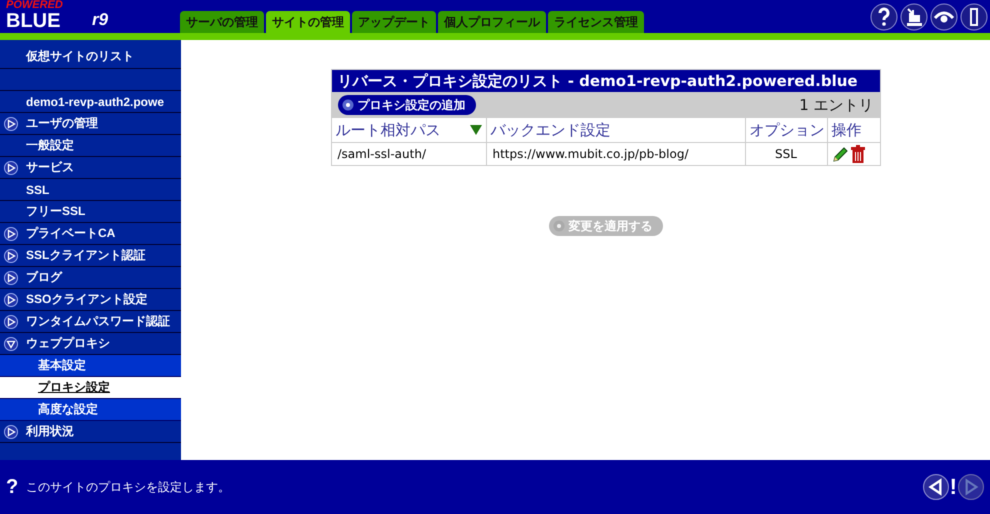  Describe the element at coordinates (409, 130) in the screenshot. I see `column-header: ルート相対パス` at that location.